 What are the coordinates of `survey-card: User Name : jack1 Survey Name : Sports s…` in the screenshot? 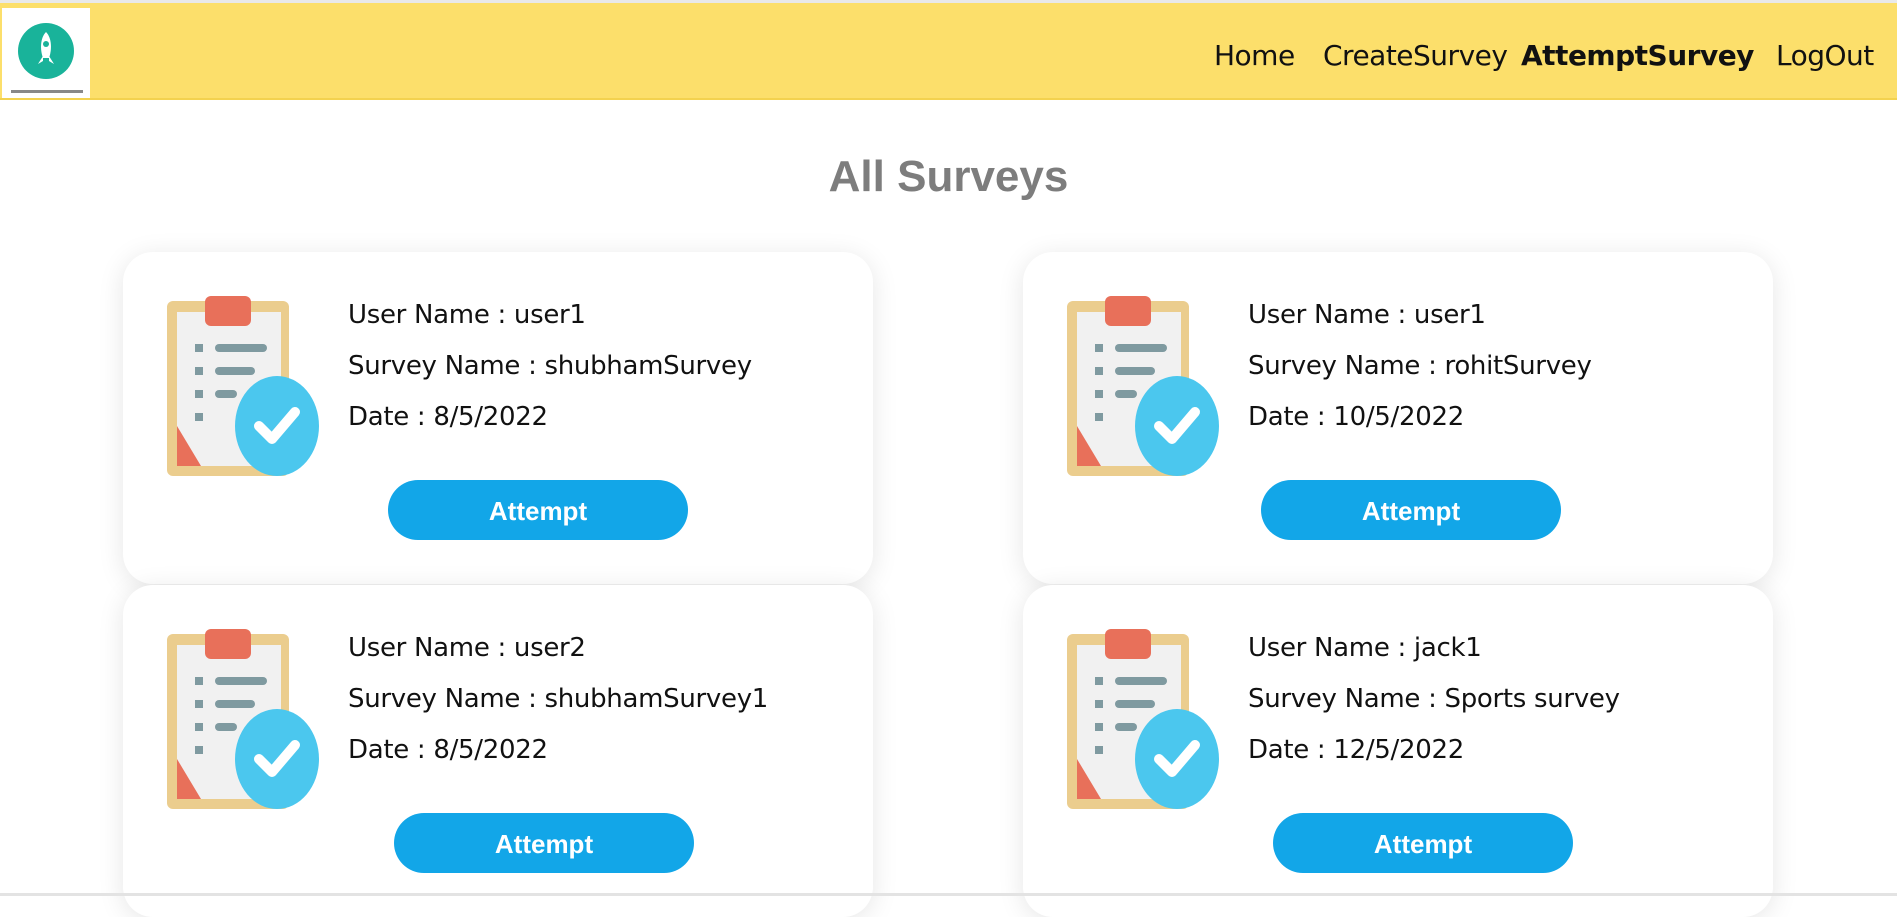 It's located at (1398, 751).